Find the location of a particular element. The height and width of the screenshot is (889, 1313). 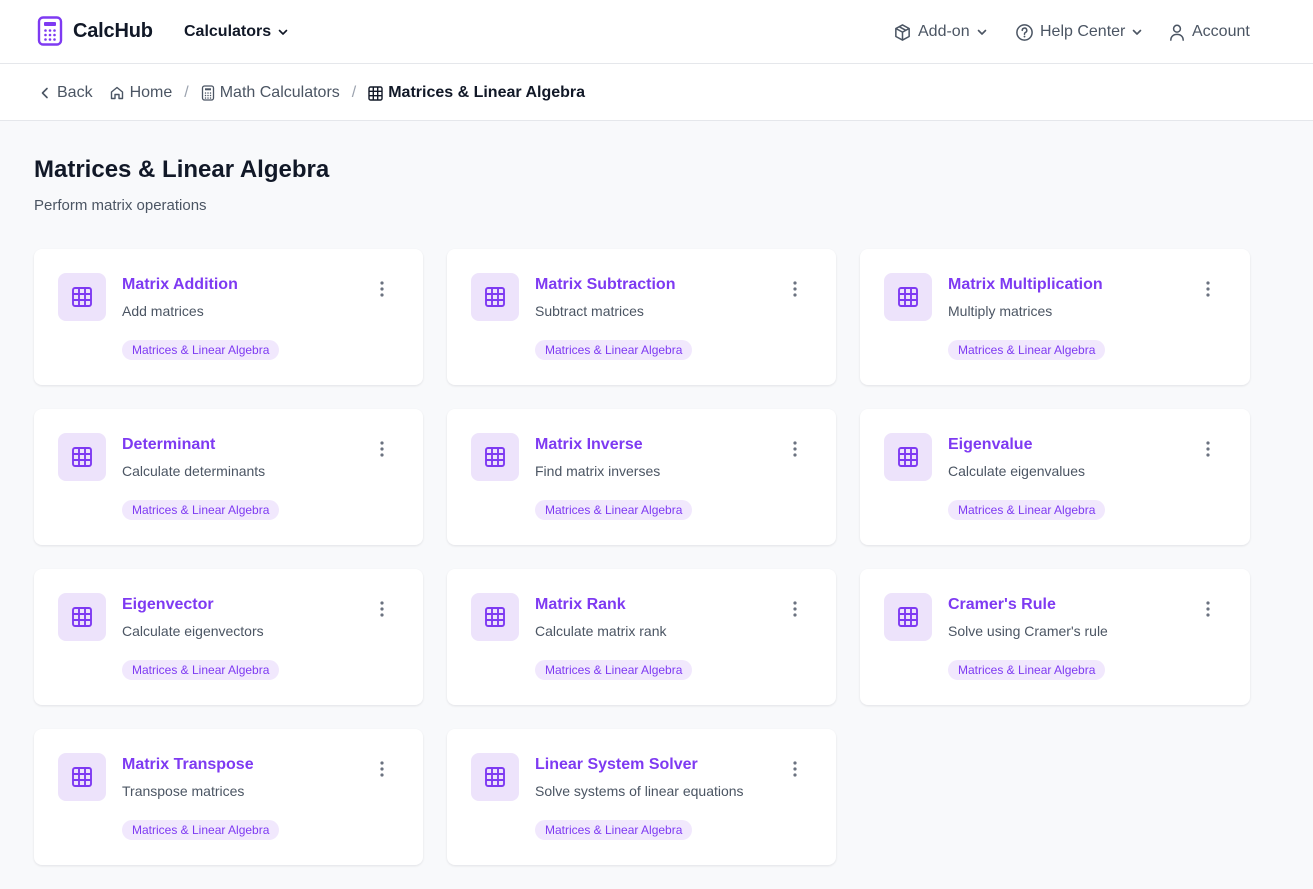

addon-menu-label: Add-on is located at coordinates (944, 31).